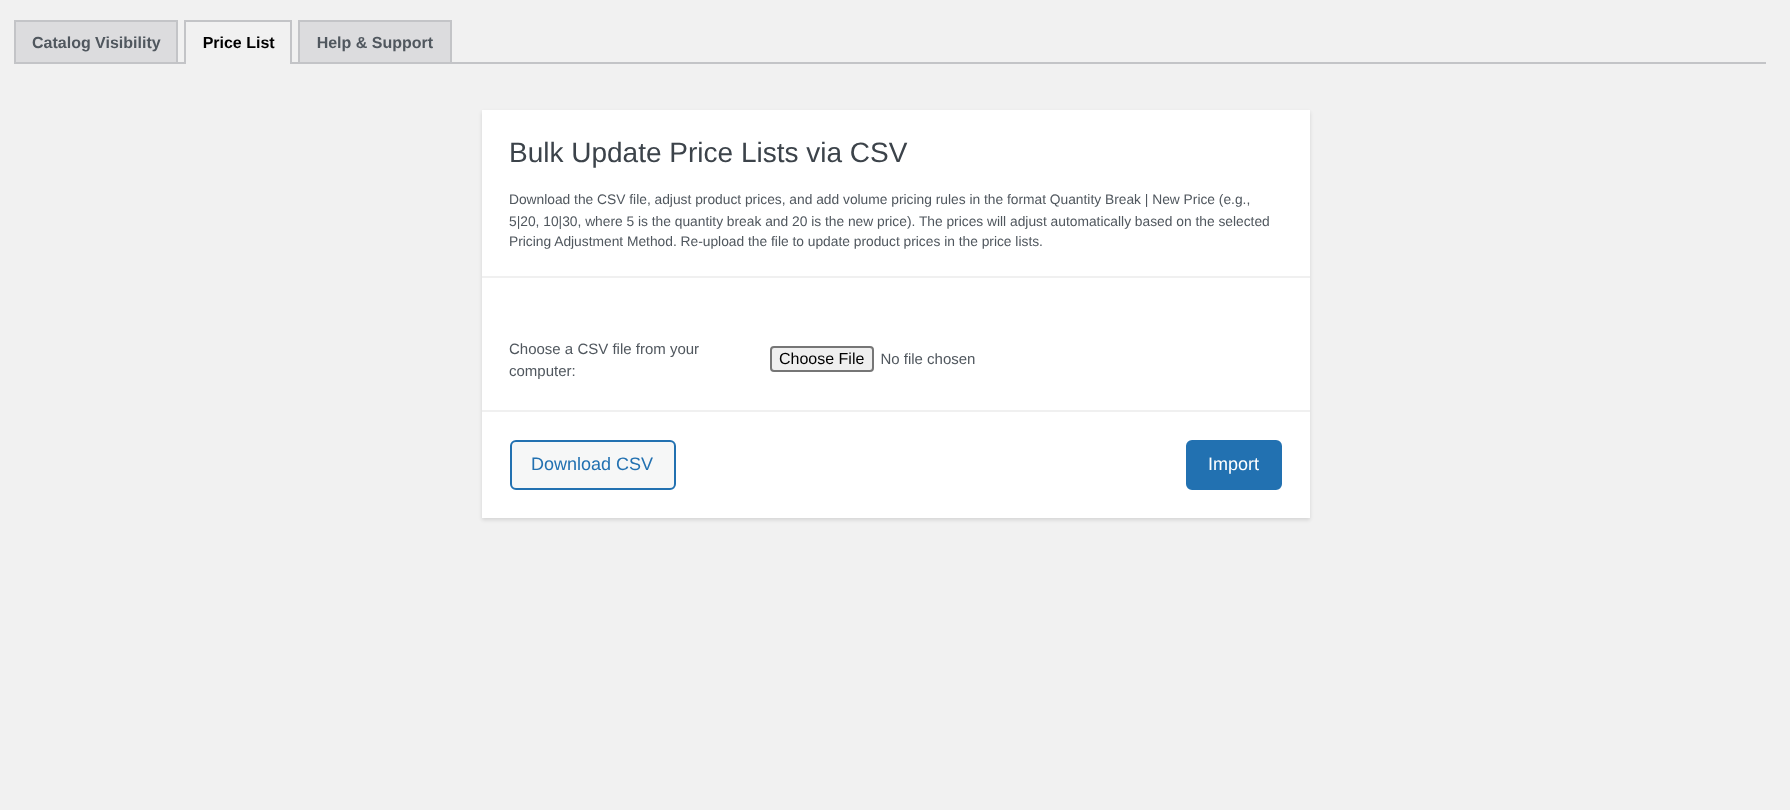 This screenshot has width=1790, height=810. Describe the element at coordinates (1233, 464) in the screenshot. I see `import-button: Import` at that location.